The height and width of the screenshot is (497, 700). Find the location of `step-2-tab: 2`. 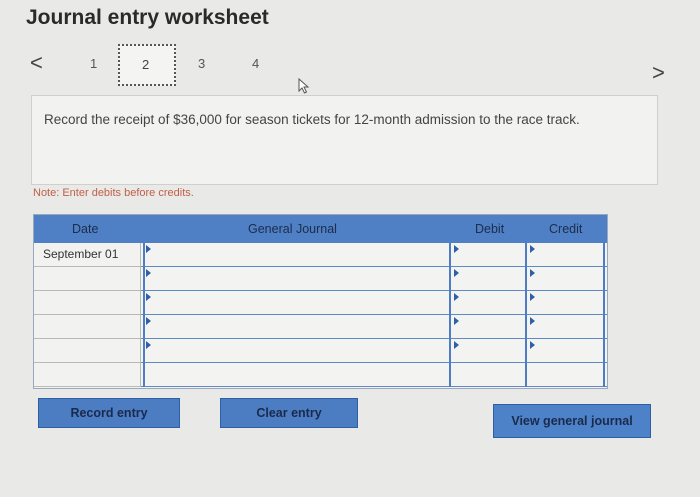

step-2-tab: 2 is located at coordinates (147, 65).